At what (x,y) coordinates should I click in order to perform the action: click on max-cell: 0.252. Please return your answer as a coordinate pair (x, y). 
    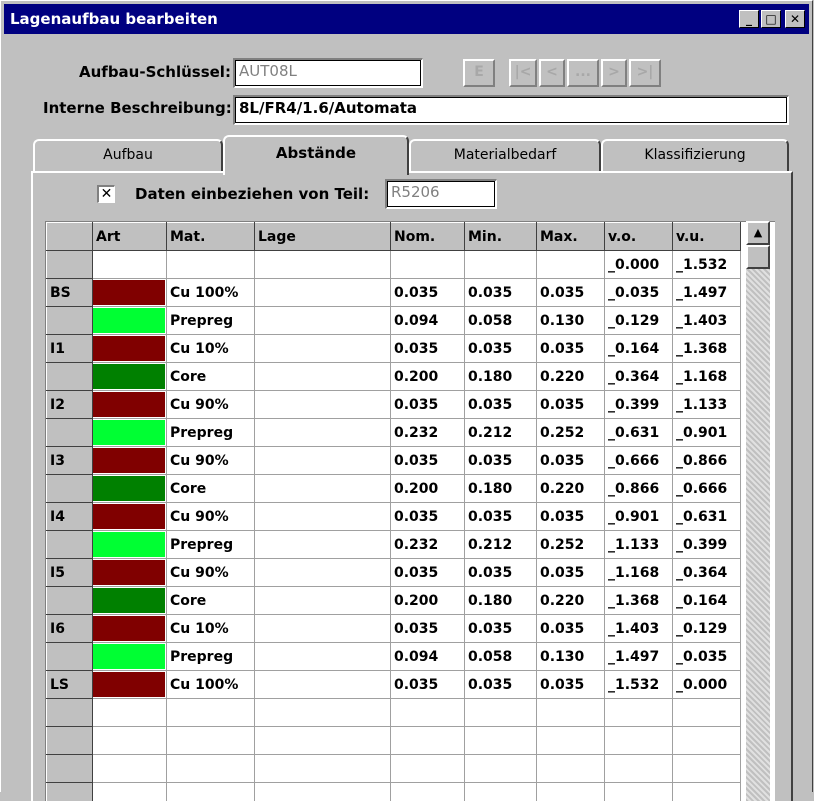
    Looking at the image, I should click on (571, 545).